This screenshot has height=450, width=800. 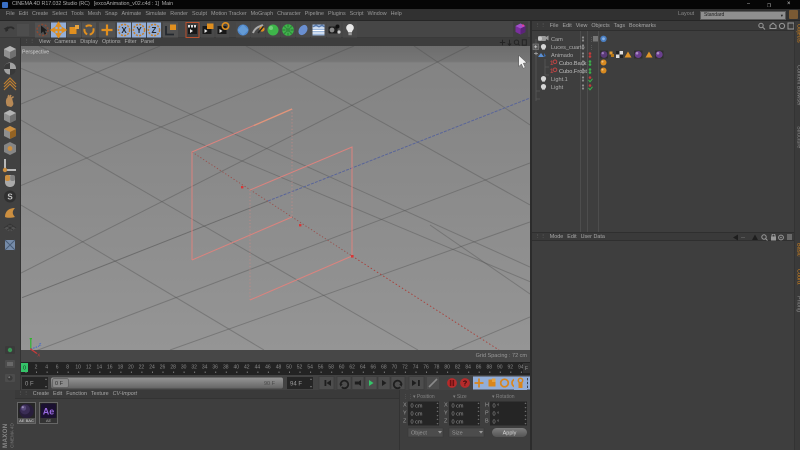 What do you see at coordinates (798, 250) in the screenshot?
I see `svg-text: Basic` at bounding box center [798, 250].